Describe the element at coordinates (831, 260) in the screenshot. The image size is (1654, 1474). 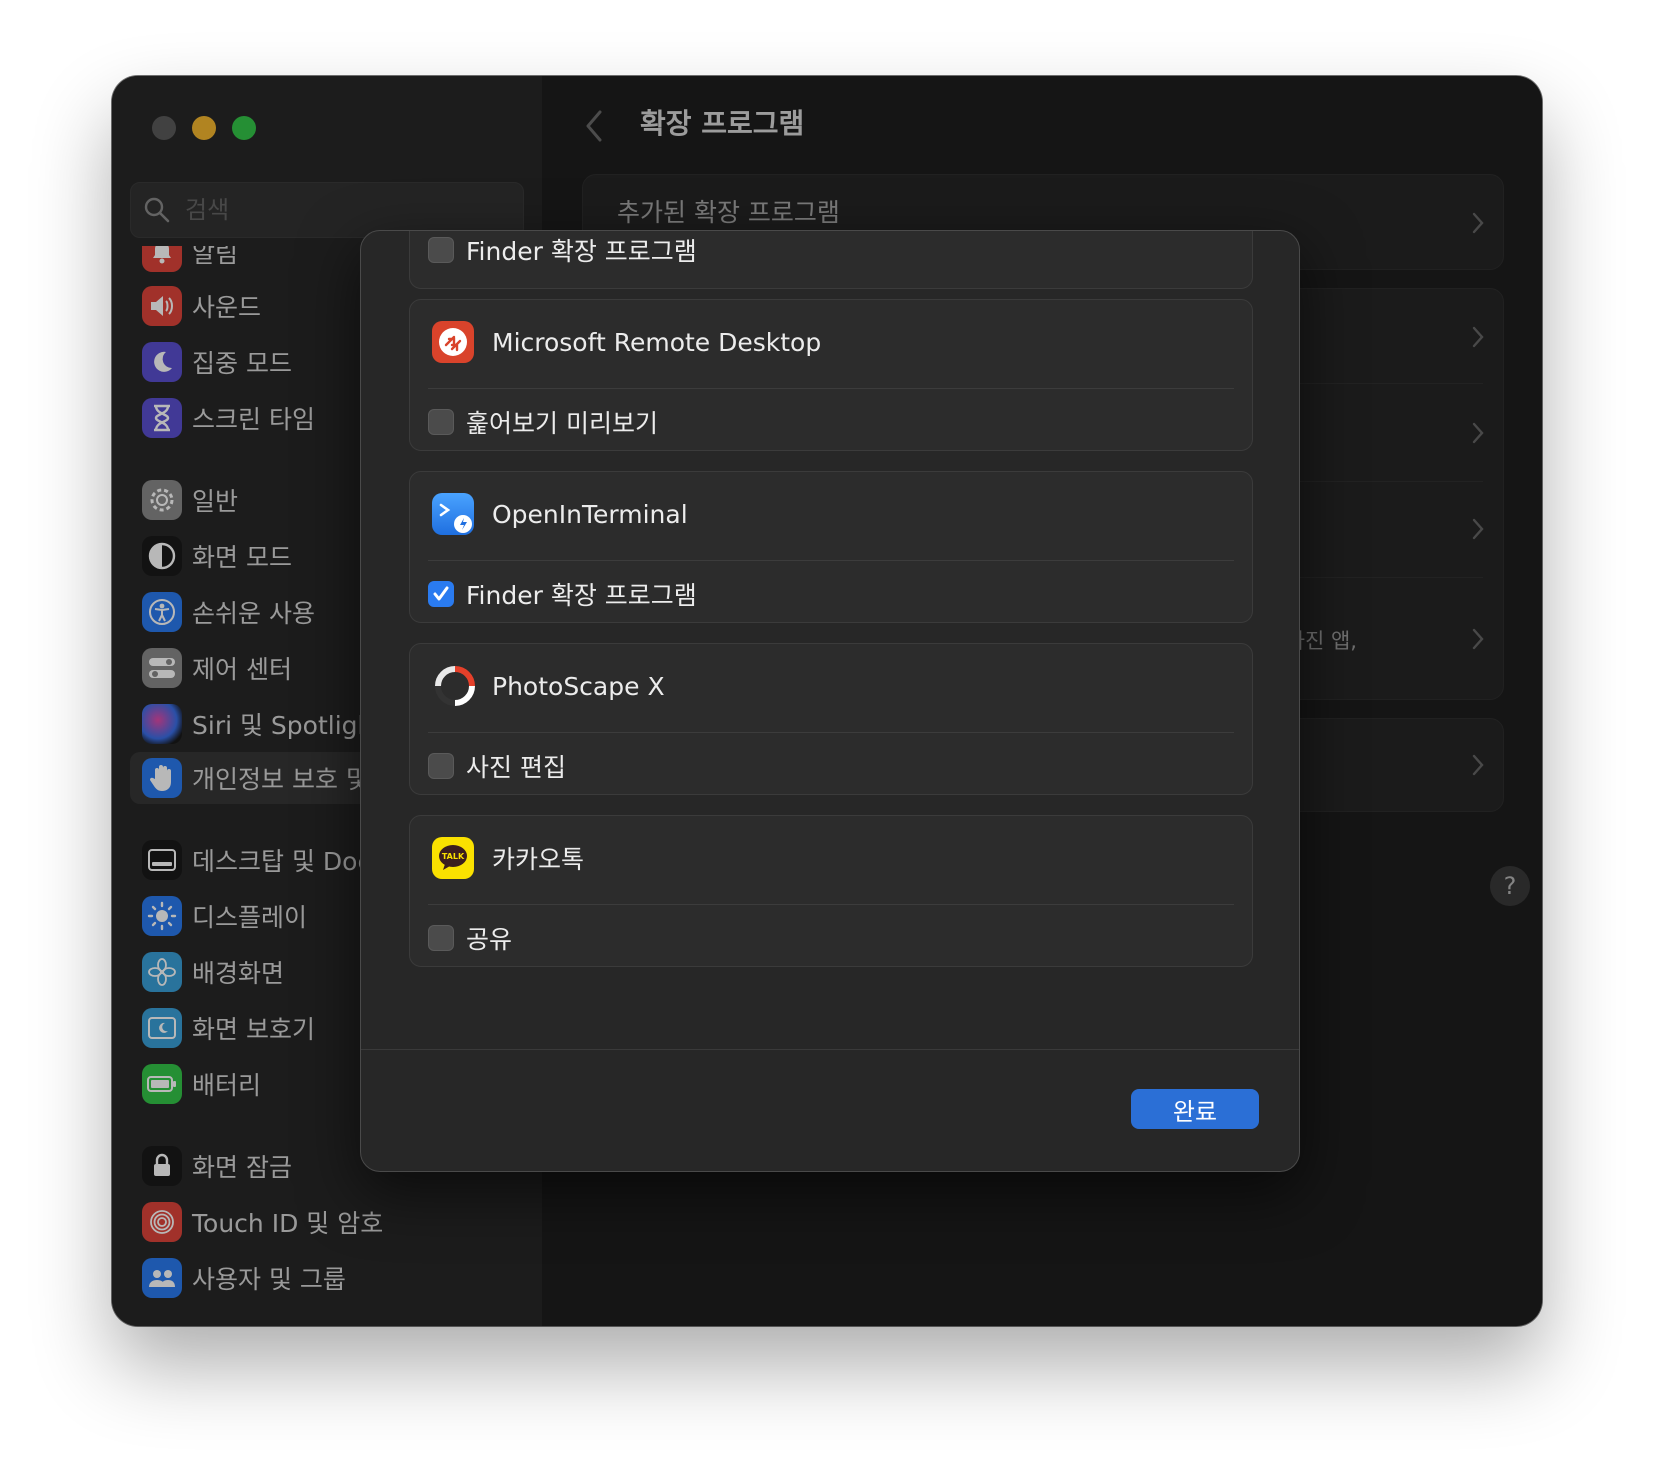
I see `extension-card-partial: Finder 확장 프로그램` at that location.